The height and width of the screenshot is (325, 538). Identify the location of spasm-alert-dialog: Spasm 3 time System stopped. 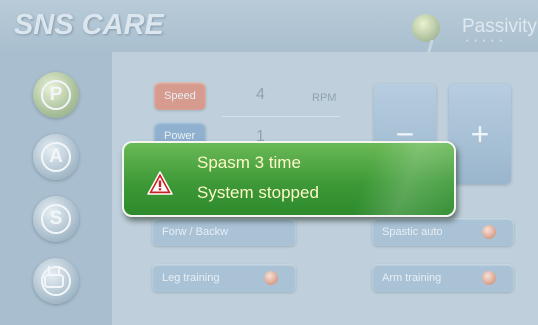
(289, 179).